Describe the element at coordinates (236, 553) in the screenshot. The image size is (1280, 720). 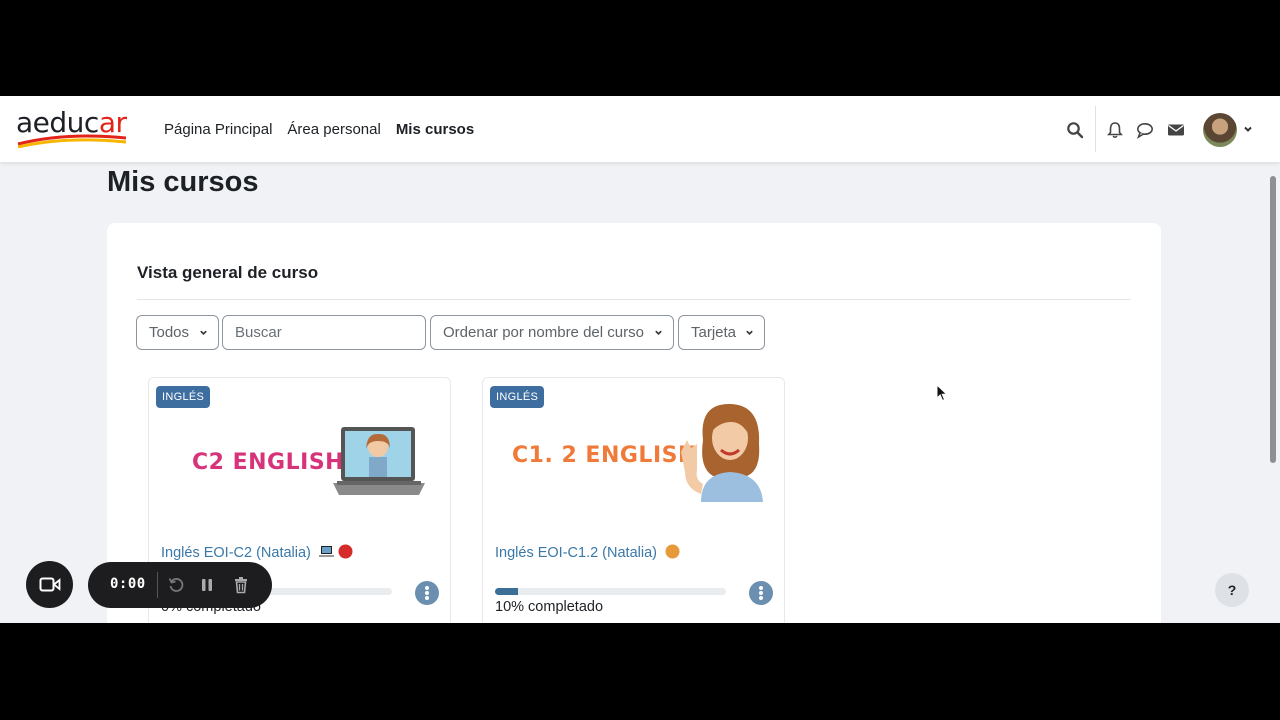
I see `course-name-text: Inglés EOI-C2 (Natalia)` at that location.